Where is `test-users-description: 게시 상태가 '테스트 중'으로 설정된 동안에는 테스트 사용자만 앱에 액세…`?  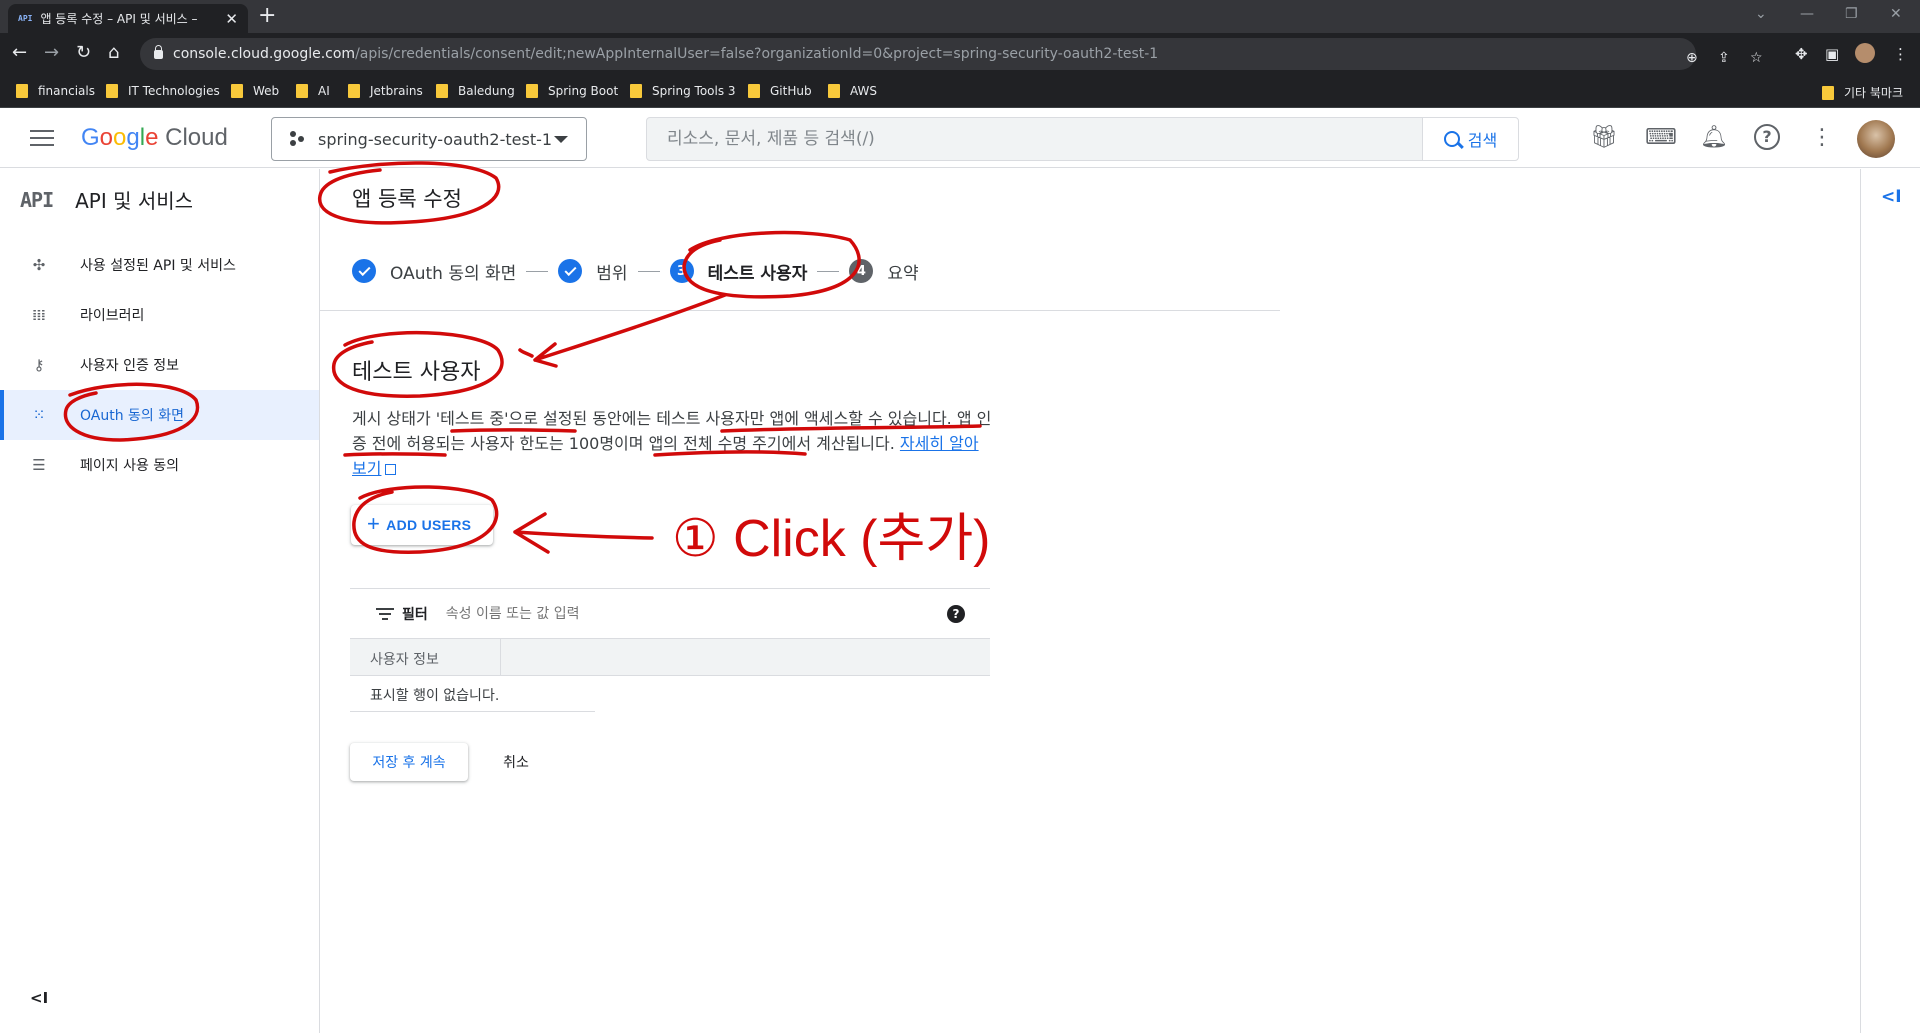 test-users-description: 게시 상태가 '테스트 중'으로 설정된 동안에는 테스트 사용자만 앱에 액세… is located at coordinates (672, 443).